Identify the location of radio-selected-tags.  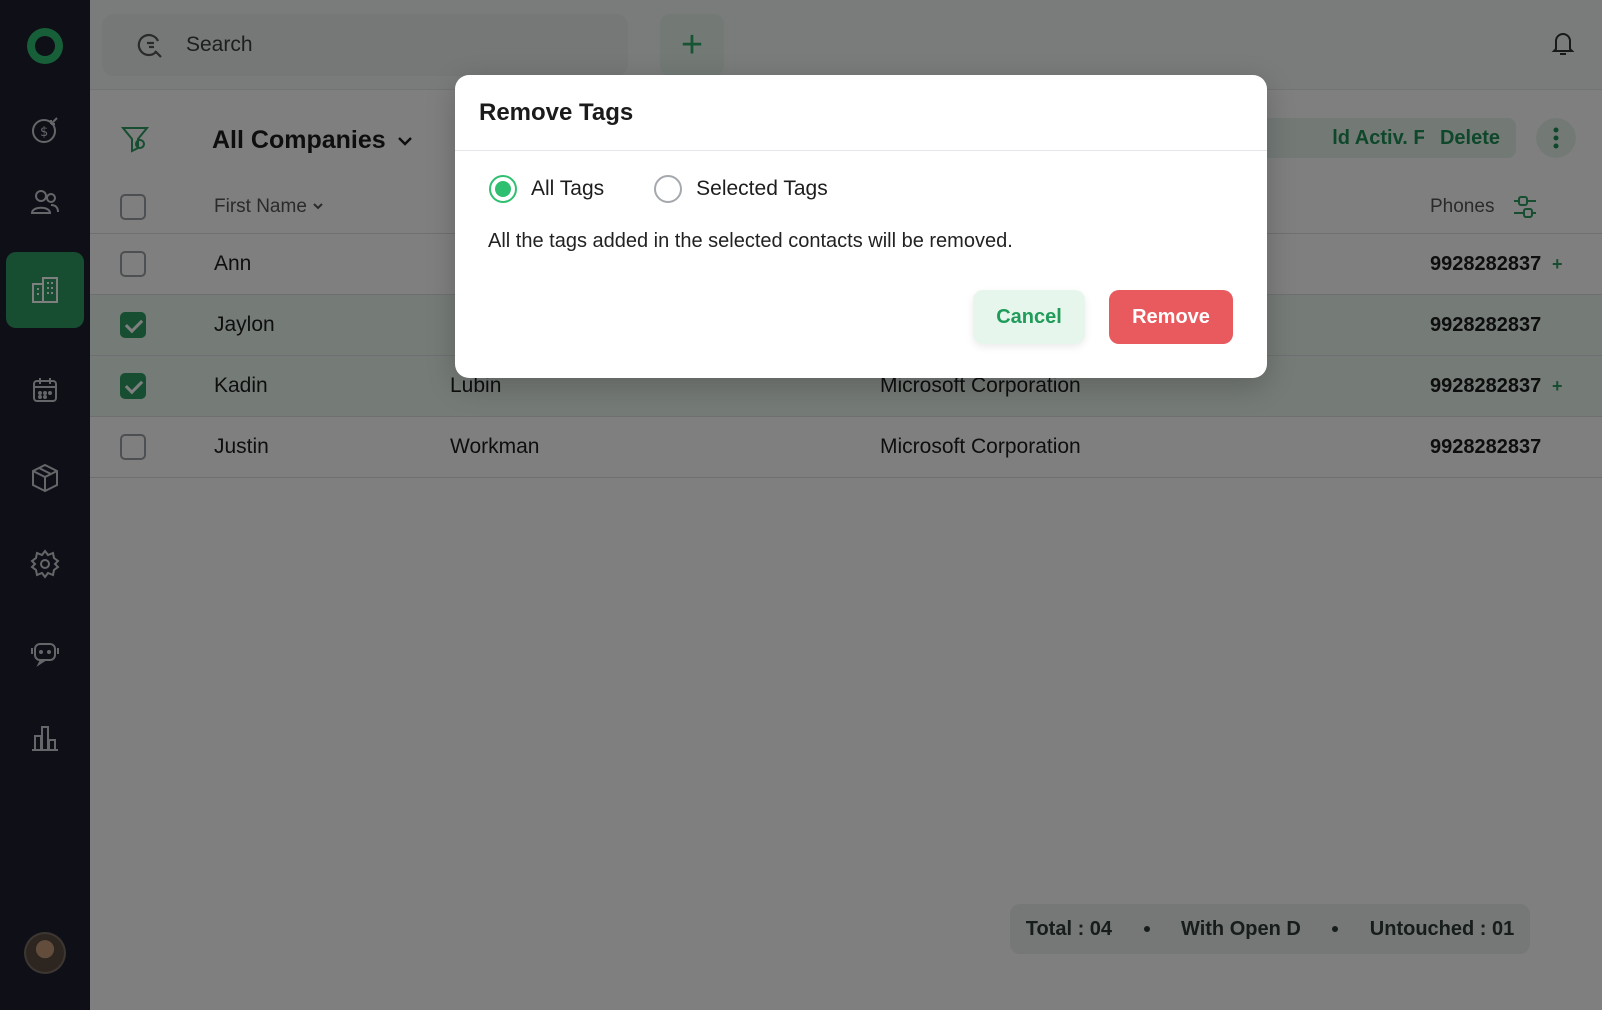
(668, 189).